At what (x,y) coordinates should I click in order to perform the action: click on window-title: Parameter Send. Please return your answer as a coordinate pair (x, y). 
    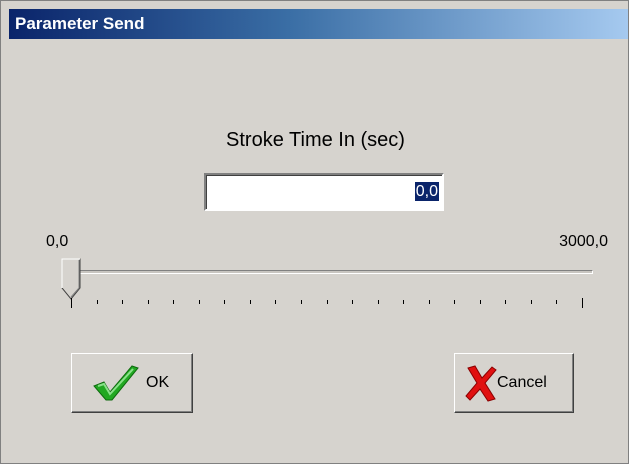
    Looking at the image, I should click on (80, 23).